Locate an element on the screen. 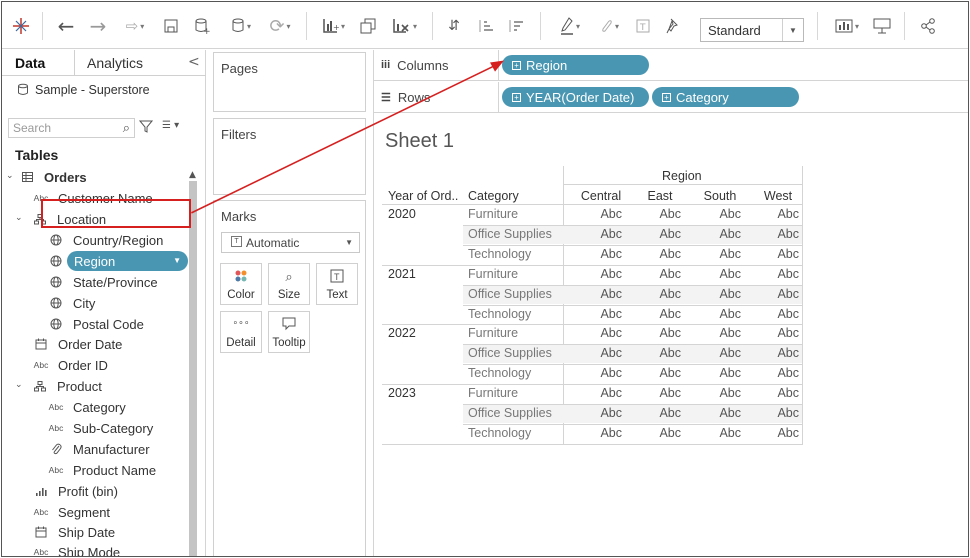 The image size is (970, 558). field-category: Abc Category is located at coordinates (85, 407).